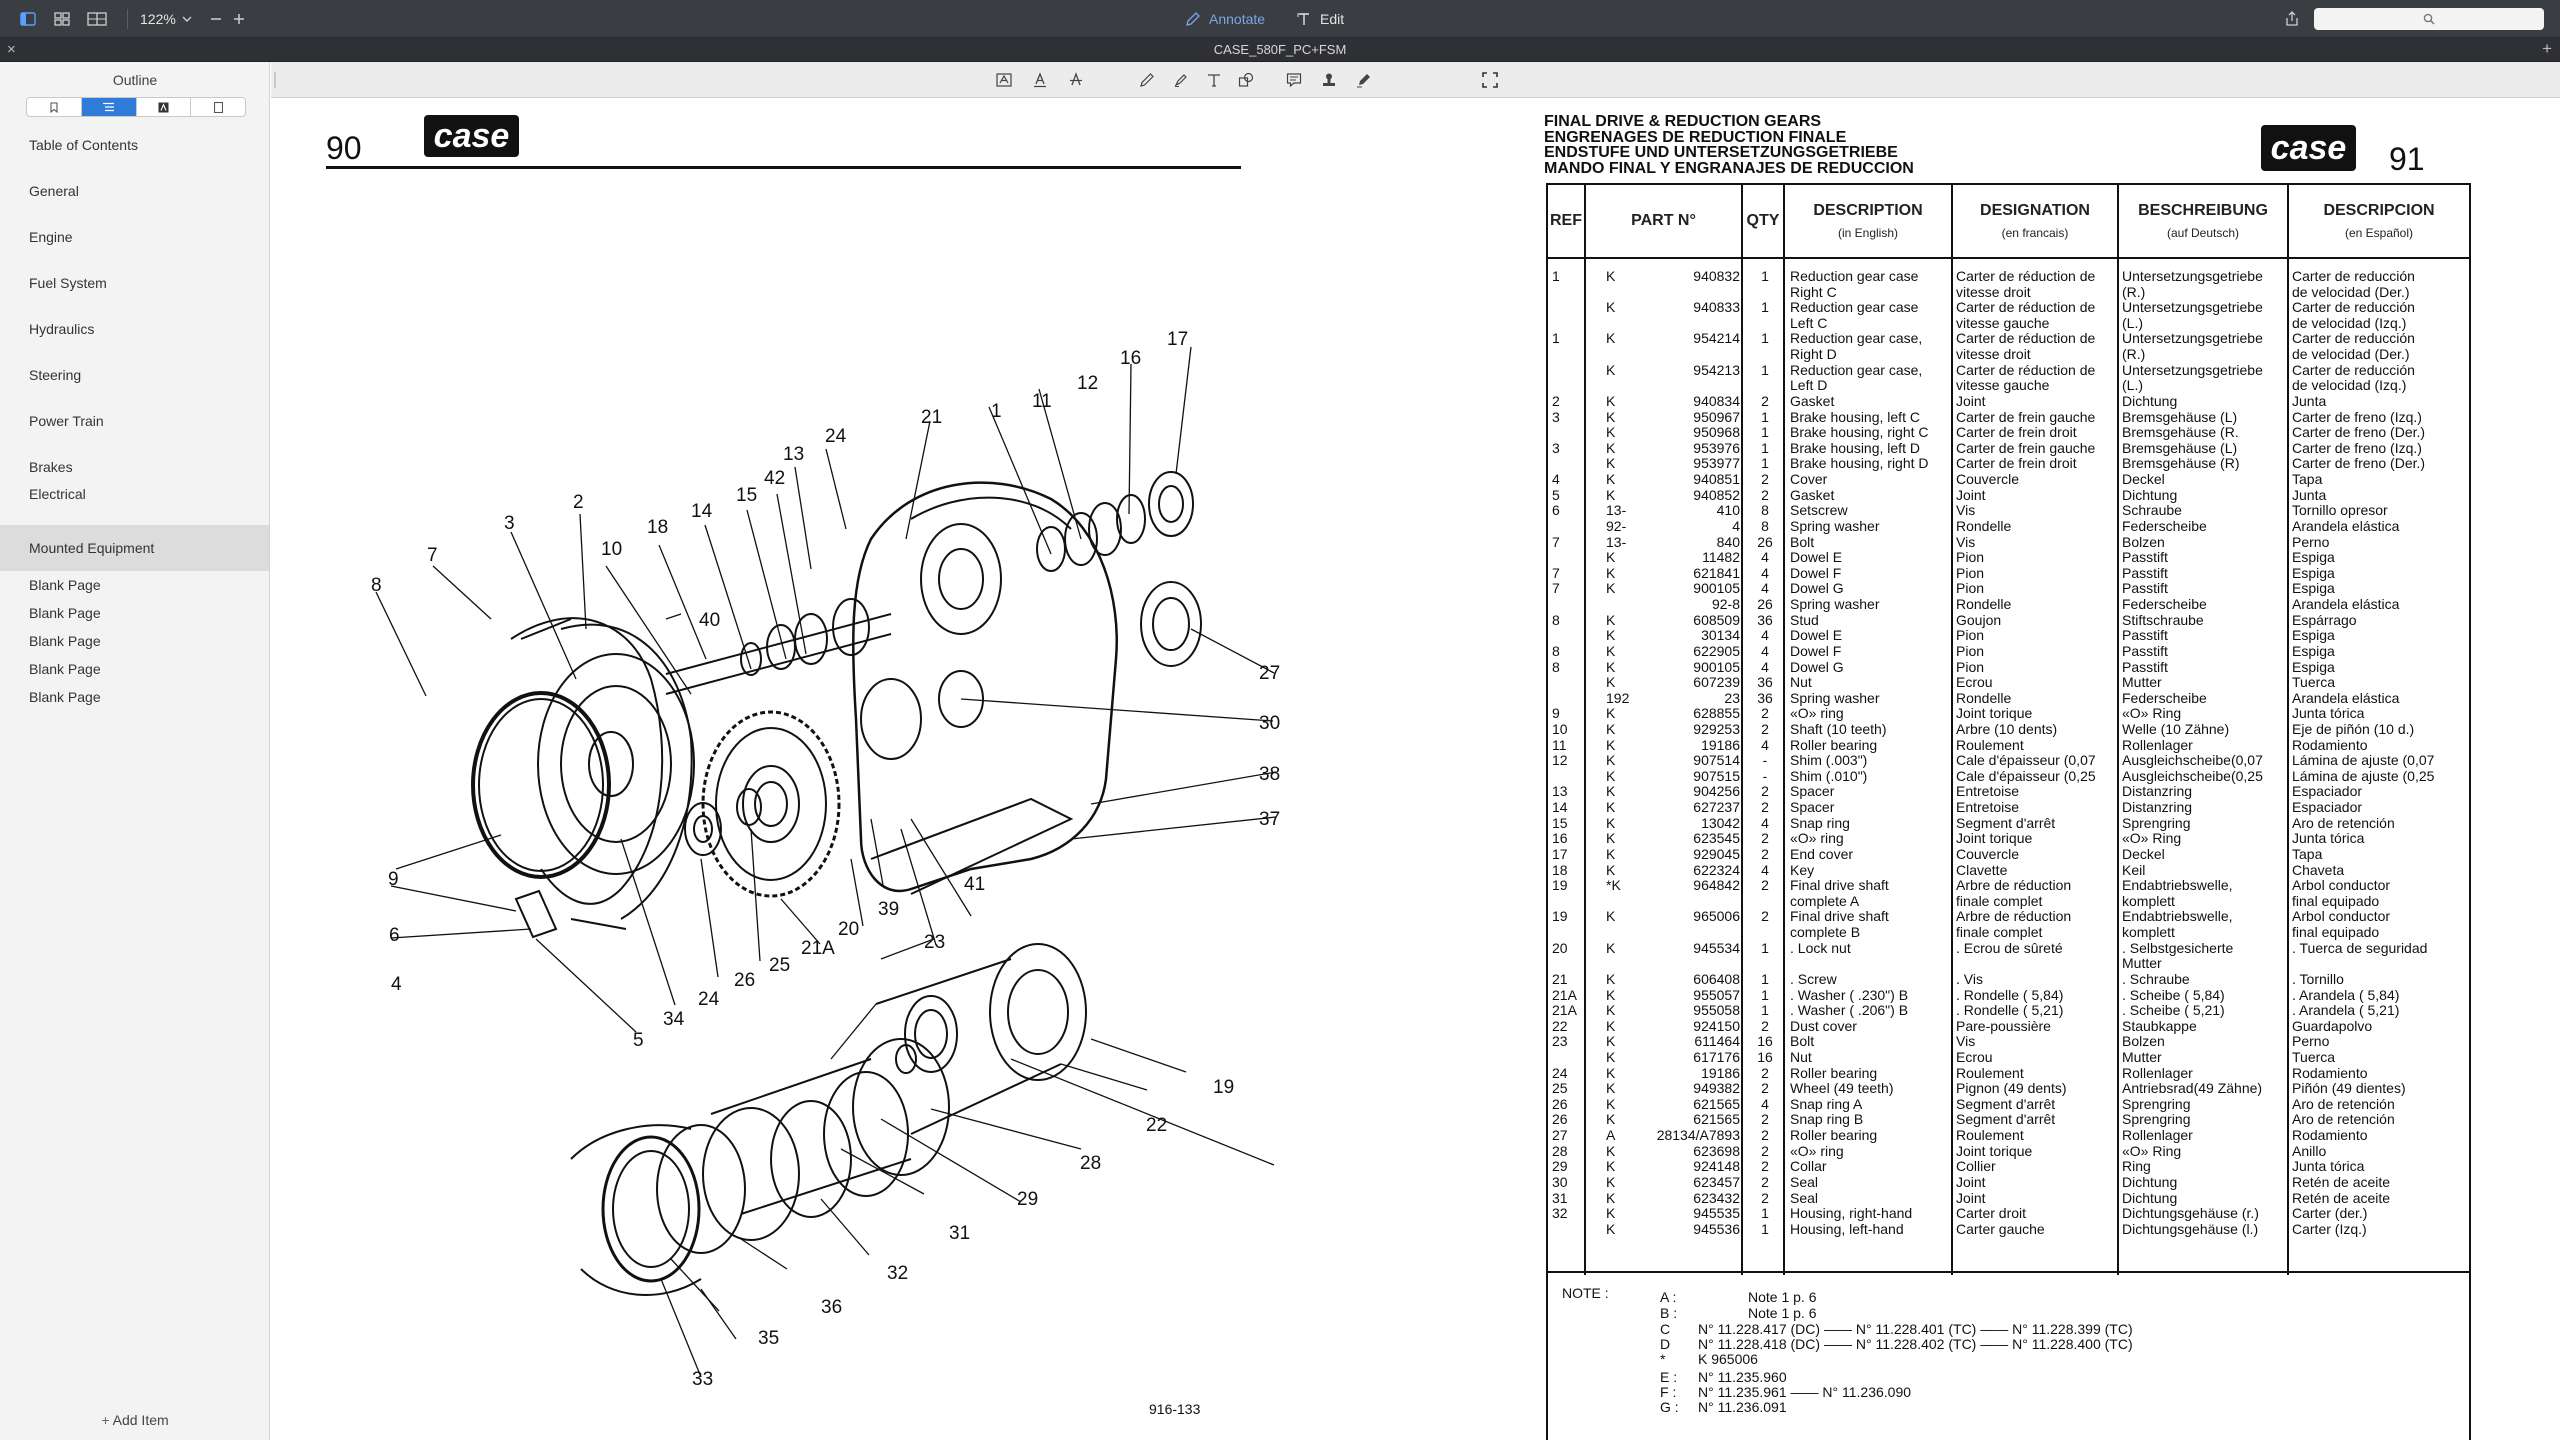 This screenshot has width=2560, height=1440. Describe the element at coordinates (109, 107) in the screenshot. I see `outline-list-icon` at that location.